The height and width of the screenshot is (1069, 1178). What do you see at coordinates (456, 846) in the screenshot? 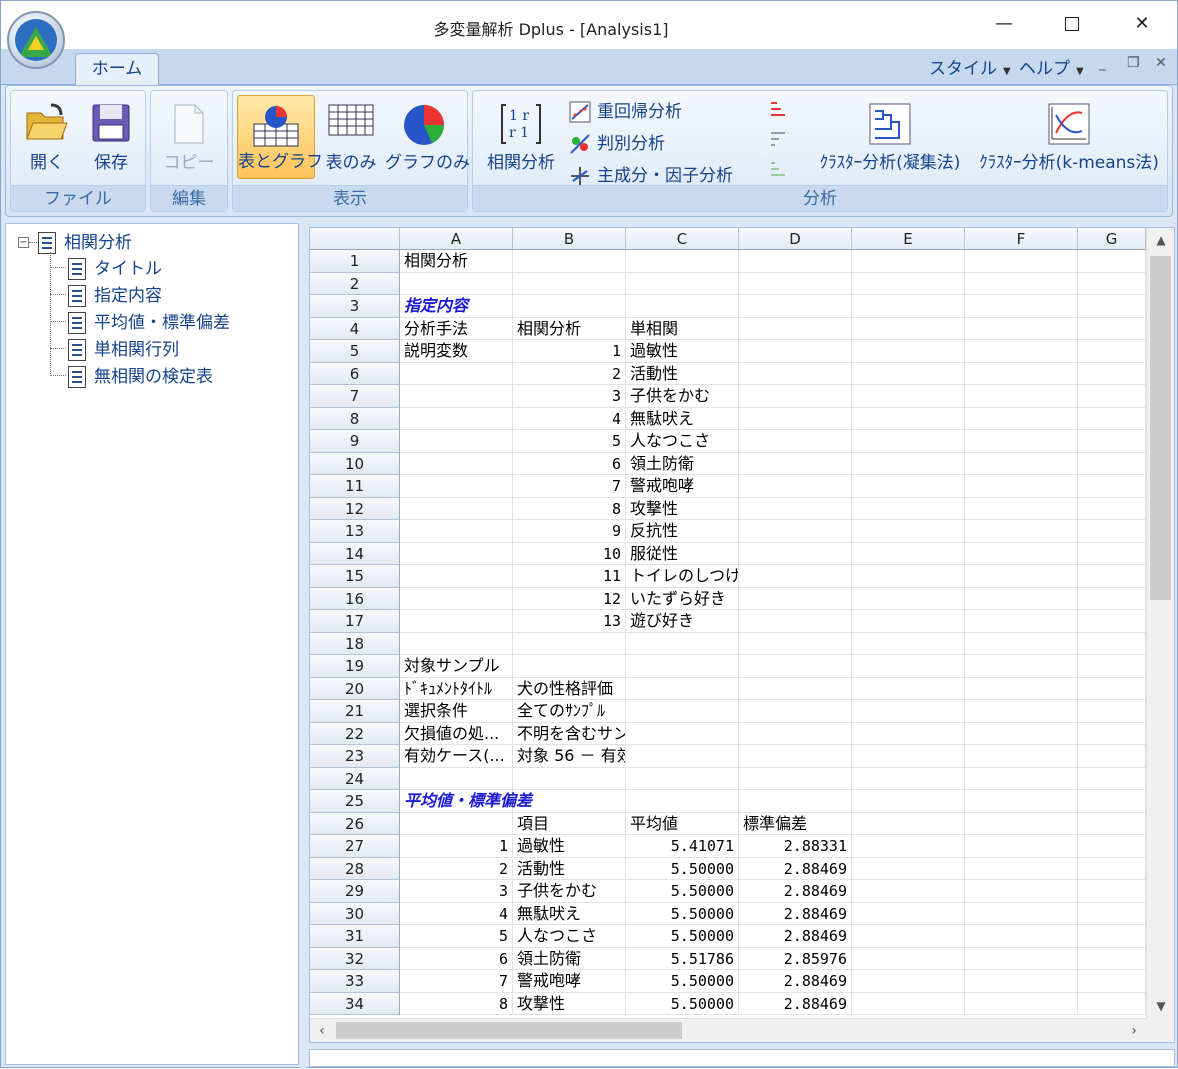
I see `table-cell: 1` at bounding box center [456, 846].